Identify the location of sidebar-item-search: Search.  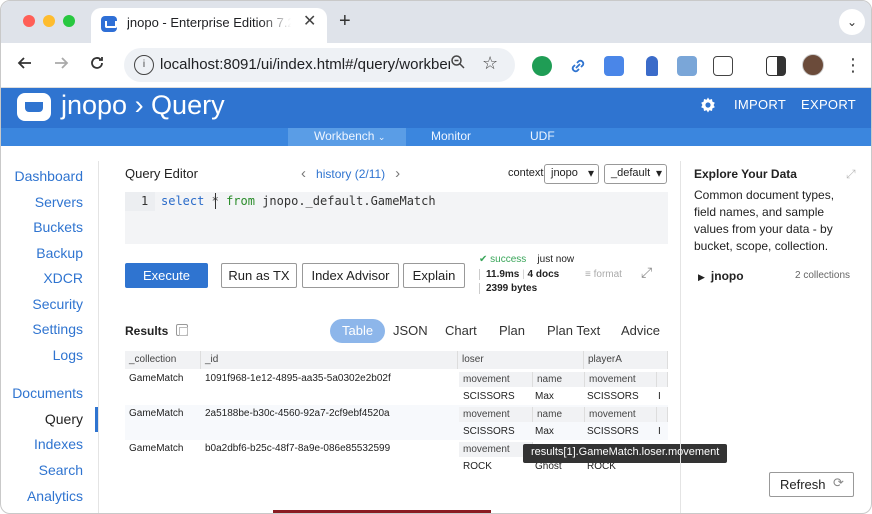
(61, 470).